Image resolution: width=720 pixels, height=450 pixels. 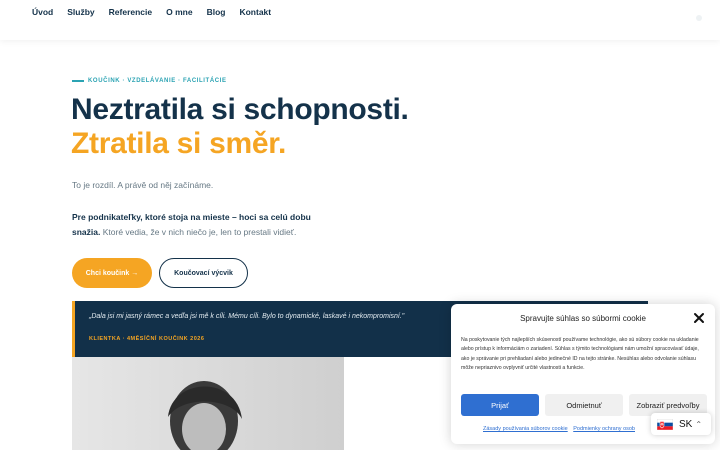 What do you see at coordinates (500, 405) in the screenshot?
I see `accept-button: Prijať` at bounding box center [500, 405].